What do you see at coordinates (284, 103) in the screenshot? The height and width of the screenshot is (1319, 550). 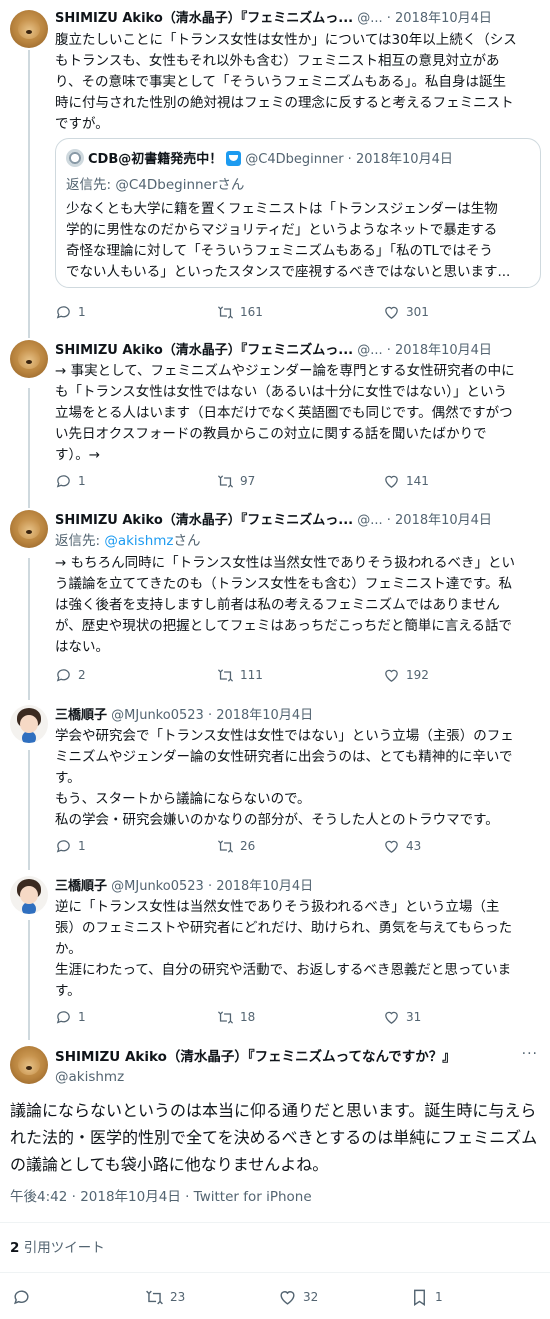 I see `text-line: 時に付与された性別の絶対視はフェミの理念に反すると考えるフェミニスト` at bounding box center [284, 103].